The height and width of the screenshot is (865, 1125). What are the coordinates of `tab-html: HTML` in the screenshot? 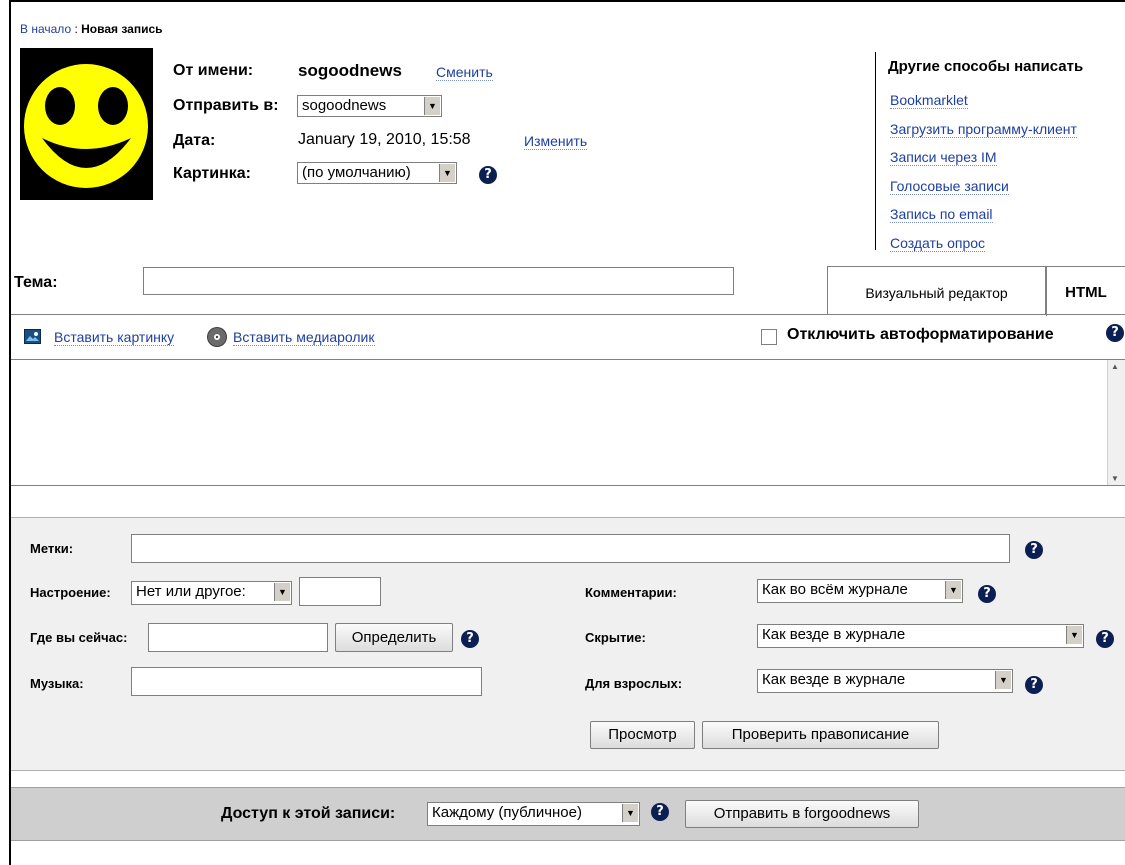 It's located at (1085, 291).